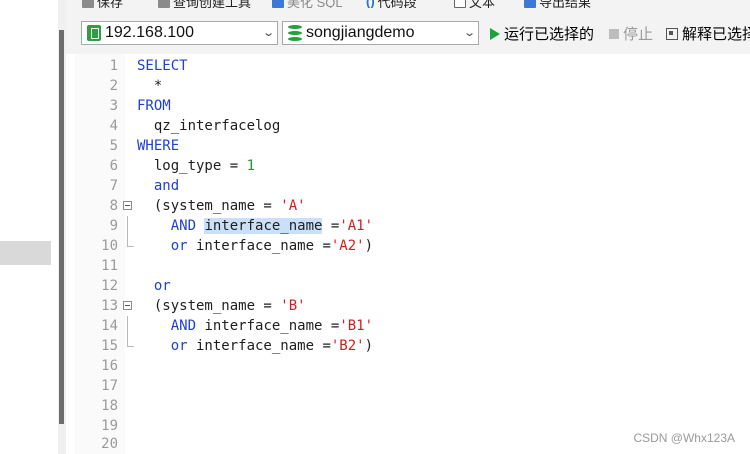  Describe the element at coordinates (109, 246) in the screenshot. I see `line-number: 10` at that location.